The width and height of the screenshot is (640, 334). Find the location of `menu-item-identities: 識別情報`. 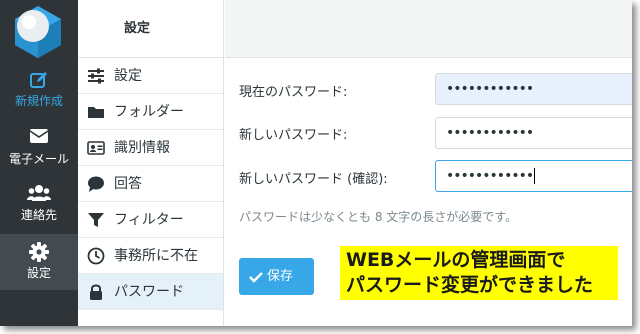

menu-item-identities: 識別情報 is located at coordinates (150, 148).